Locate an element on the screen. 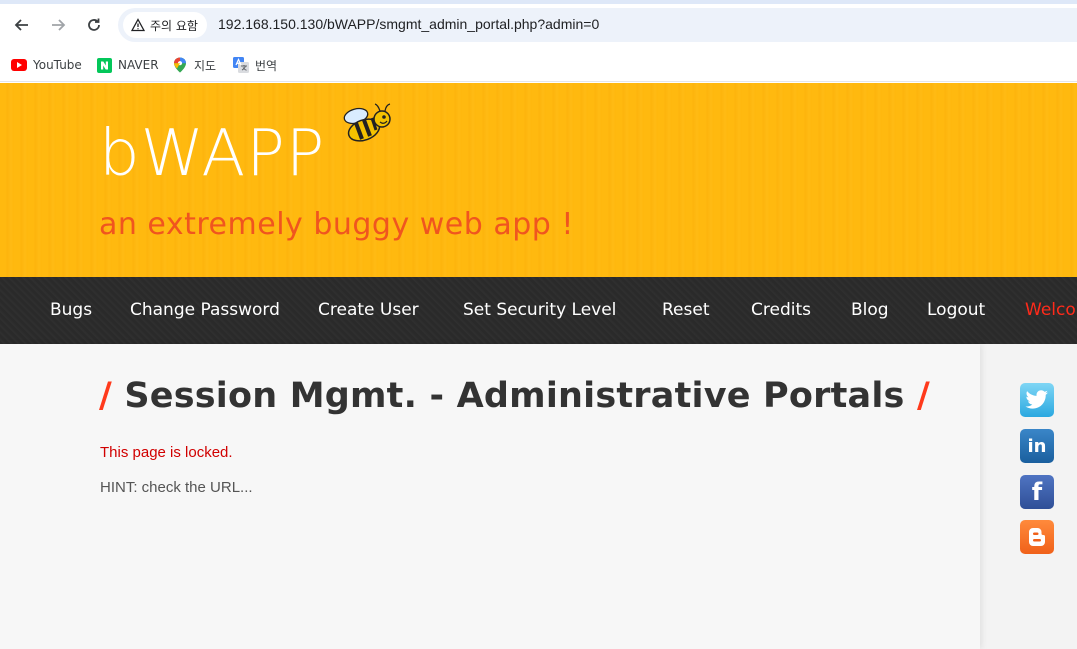  menu-item-logout: Logout is located at coordinates (956, 310).